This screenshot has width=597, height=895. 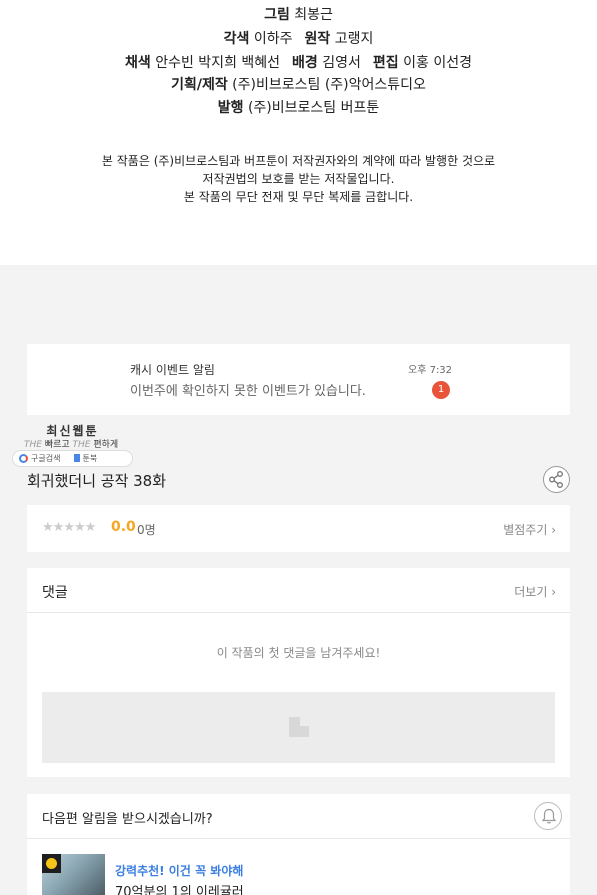 I want to click on credit-role: 배경, so click(x=305, y=63).